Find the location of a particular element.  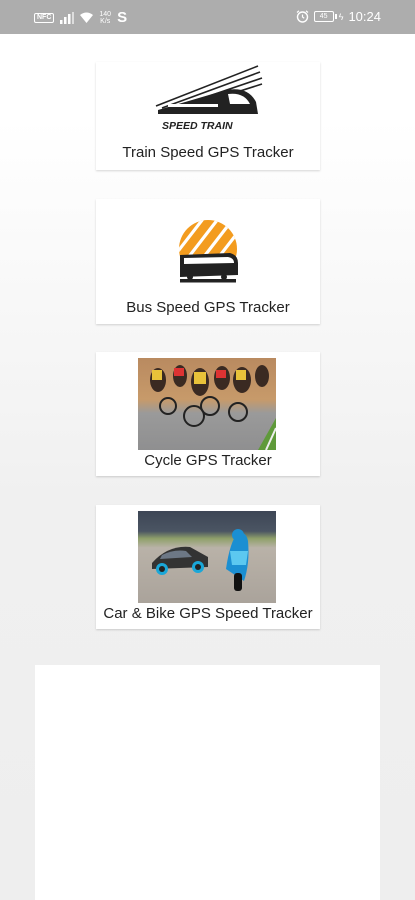

train-speed-card: SPEED TRAIN Train Speed GPS Tracker is located at coordinates (208, 116).